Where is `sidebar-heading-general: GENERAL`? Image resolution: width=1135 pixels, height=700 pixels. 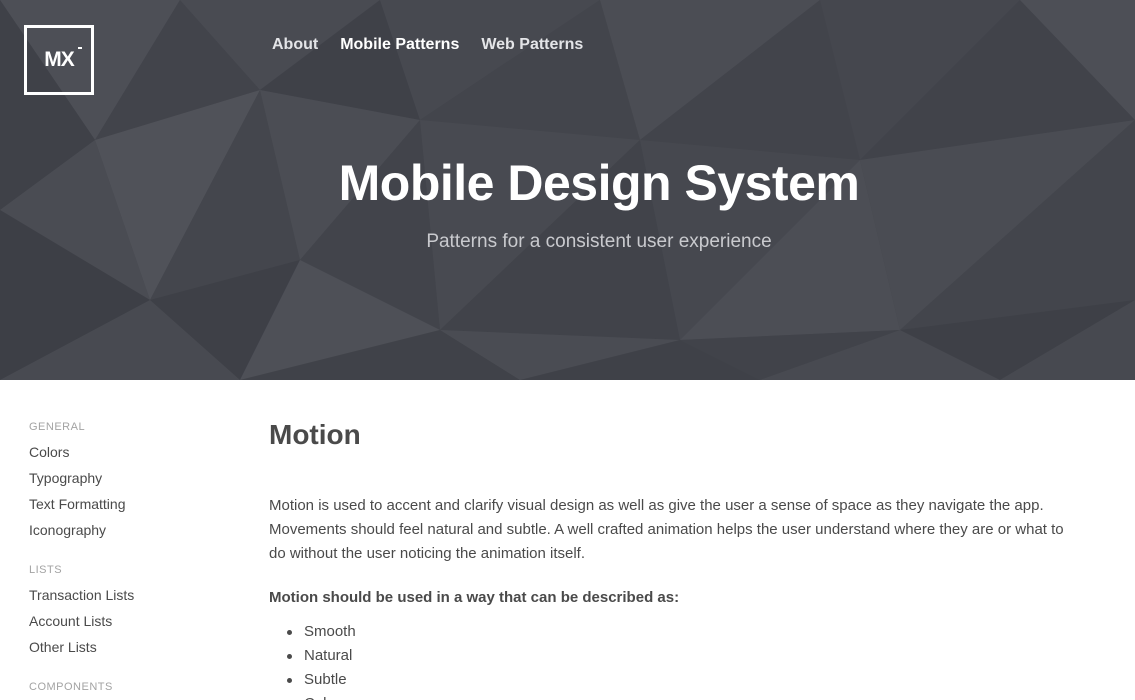
sidebar-heading-general: GENERAL is located at coordinates (57, 427).